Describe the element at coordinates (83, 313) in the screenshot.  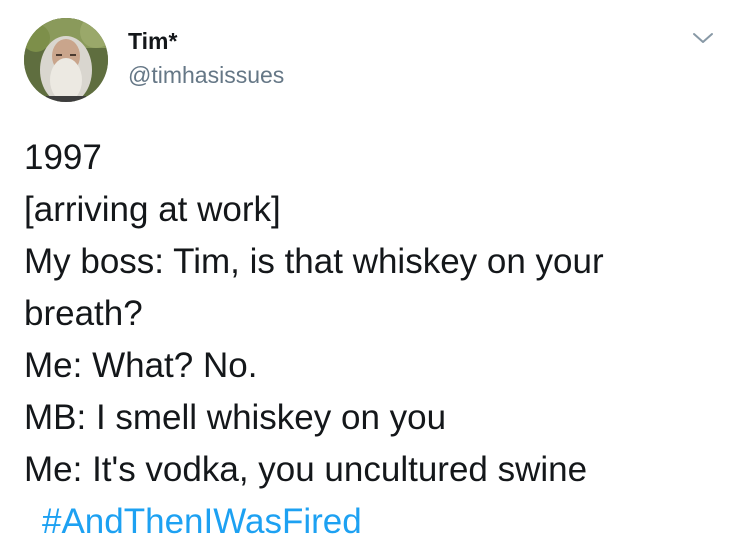
I see `tweet-line: breath?` at that location.